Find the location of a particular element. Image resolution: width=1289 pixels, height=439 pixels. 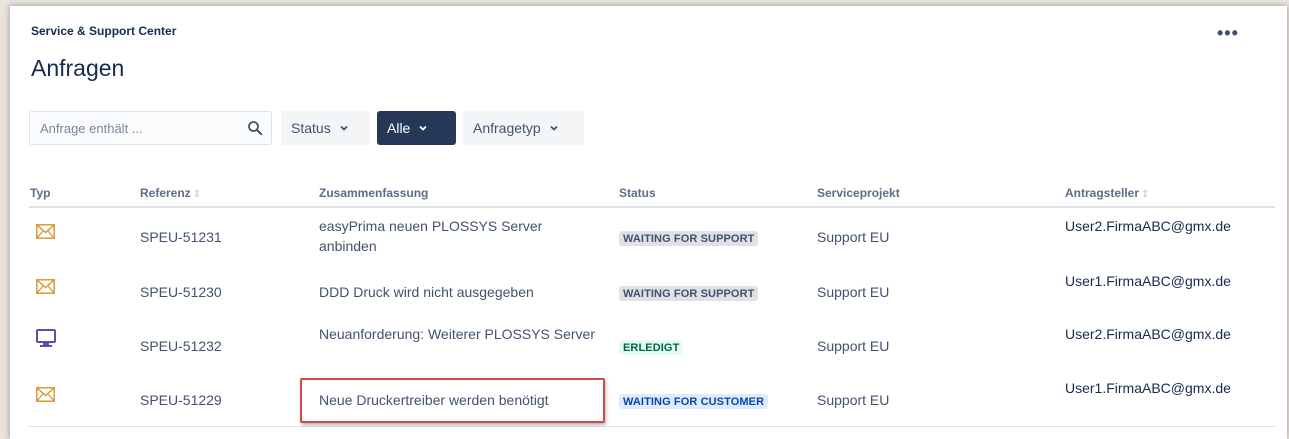

request-type-filter-dropdown: Anfragetyp is located at coordinates (523, 128).